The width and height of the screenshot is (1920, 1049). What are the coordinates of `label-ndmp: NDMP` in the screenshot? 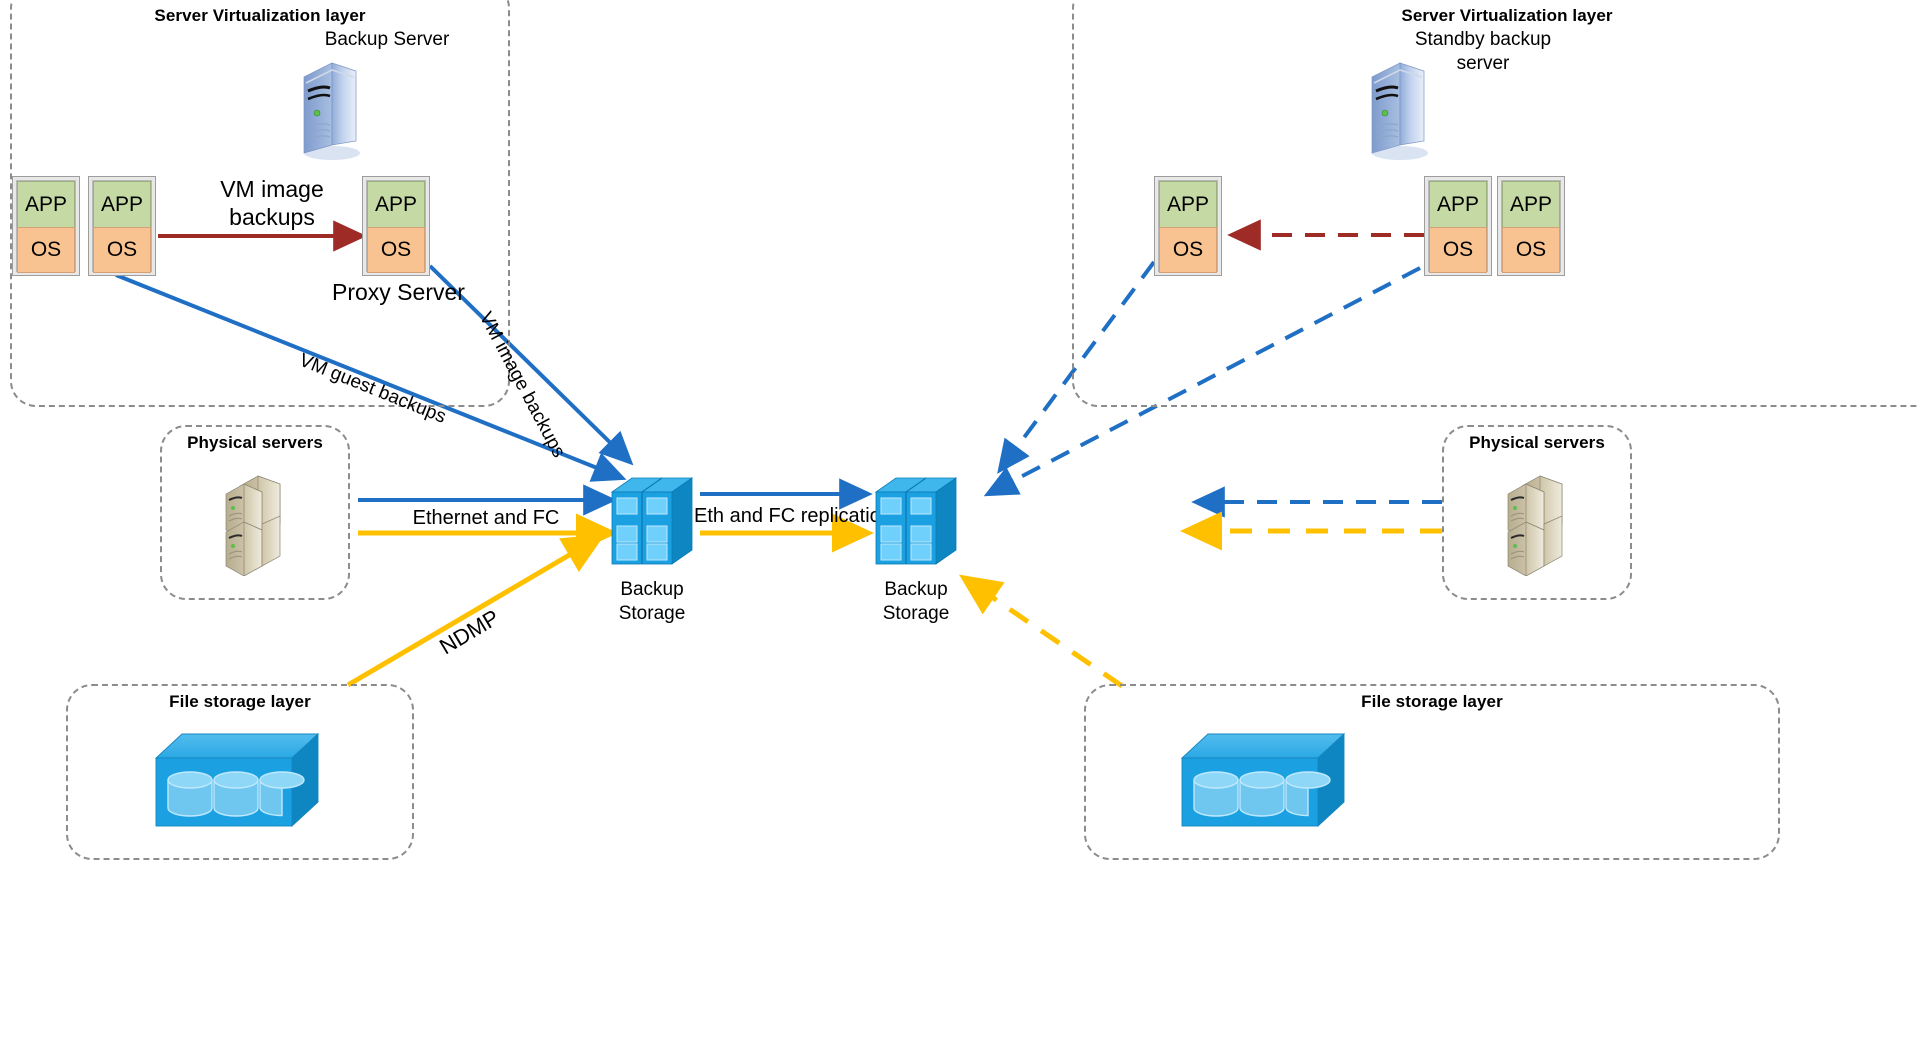 It's located at (469, 632).